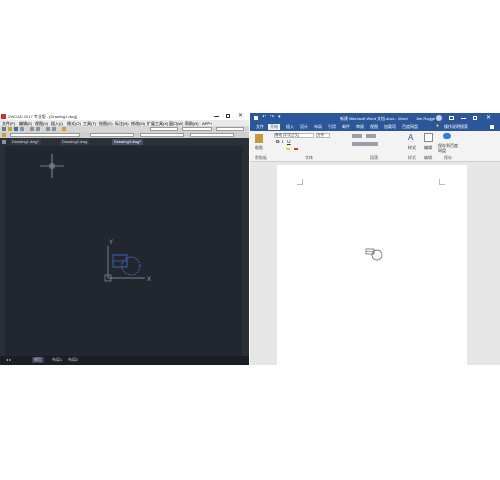 This screenshot has height=480, width=500. I want to click on group-font: 字体, so click(309, 157).